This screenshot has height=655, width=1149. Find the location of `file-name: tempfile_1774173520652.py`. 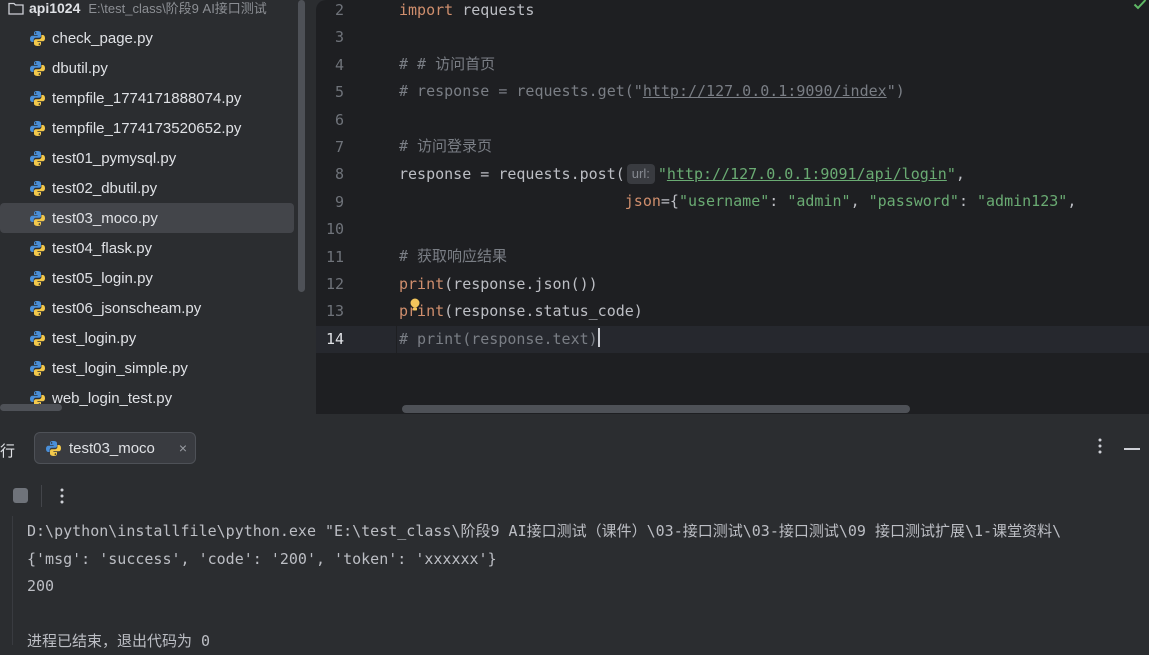

file-name: tempfile_1774173520652.py is located at coordinates (147, 128).